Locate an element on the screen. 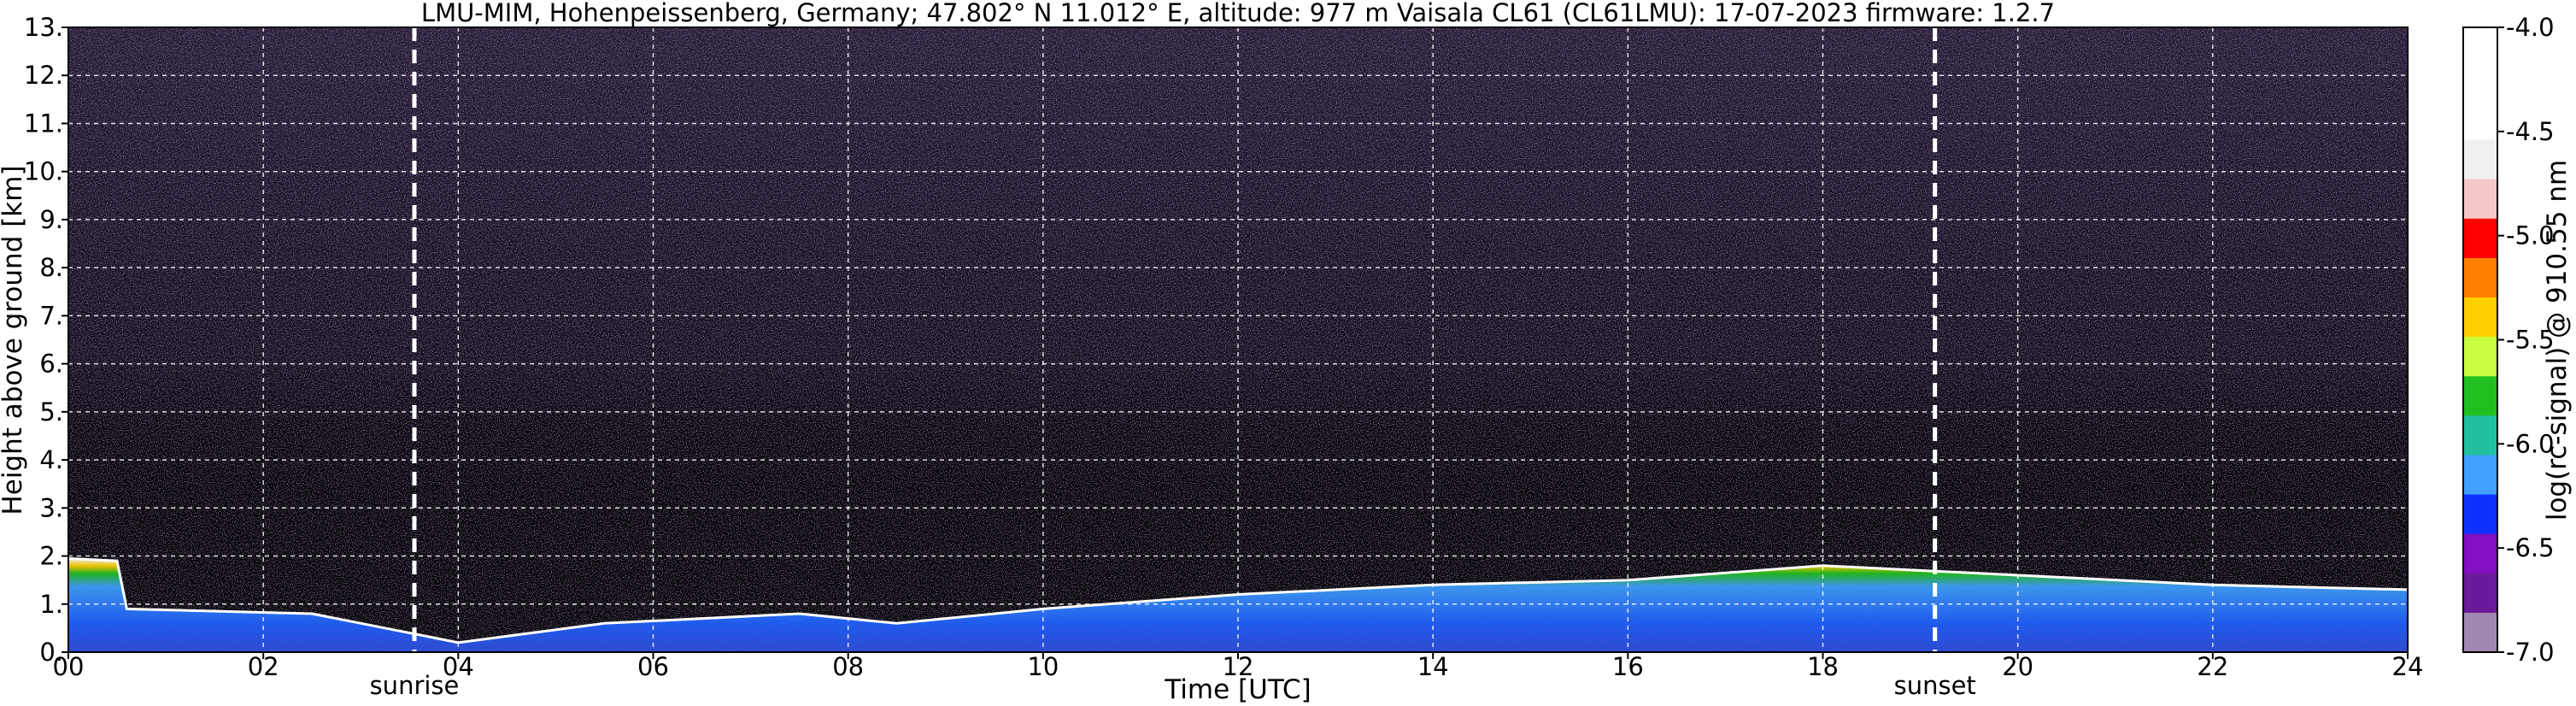  y-axis-label: Height above ground [km] is located at coordinates (14, 340).